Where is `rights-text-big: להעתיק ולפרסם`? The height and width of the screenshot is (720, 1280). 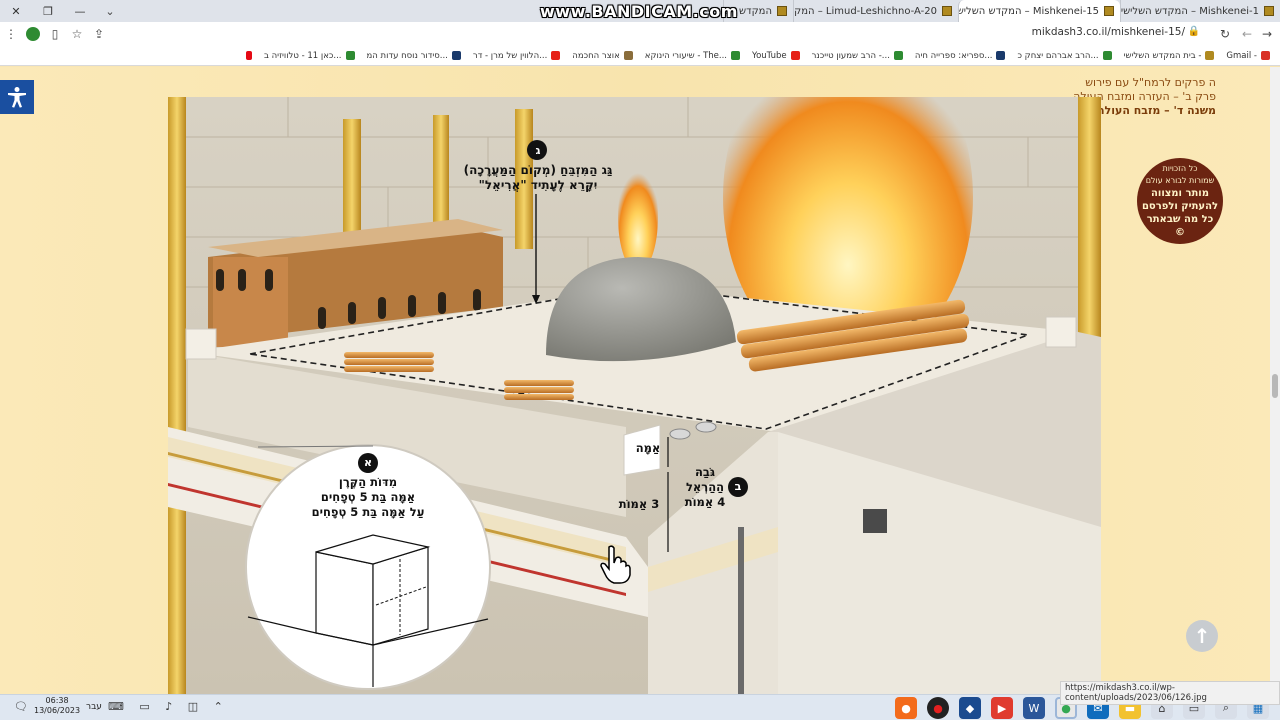 rights-text-big: להעתיק ולפרסם is located at coordinates (1180, 206).